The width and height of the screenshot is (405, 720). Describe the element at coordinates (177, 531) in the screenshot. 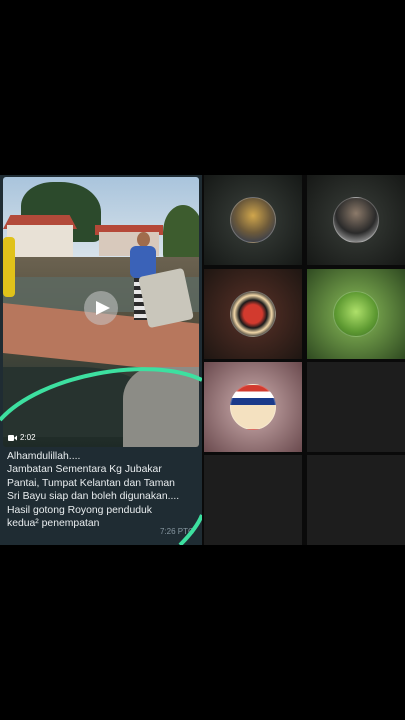

I see `message-timestamp: 7:26 PTG` at that location.